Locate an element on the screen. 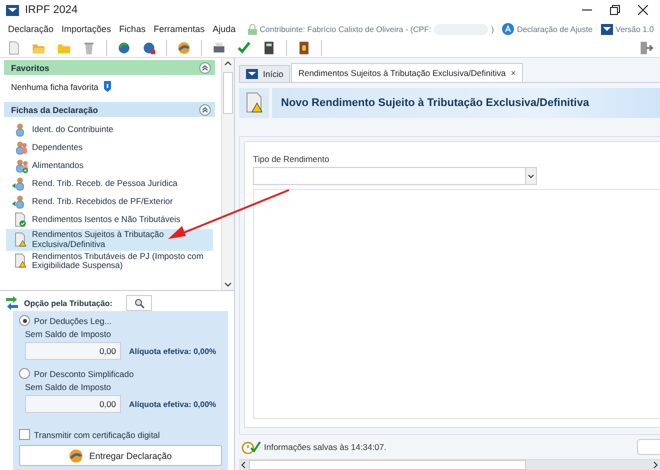 This screenshot has height=470, width=660. sidebar-item: Rend. Trib. Recebidos de PF/Exterior is located at coordinates (109, 202).